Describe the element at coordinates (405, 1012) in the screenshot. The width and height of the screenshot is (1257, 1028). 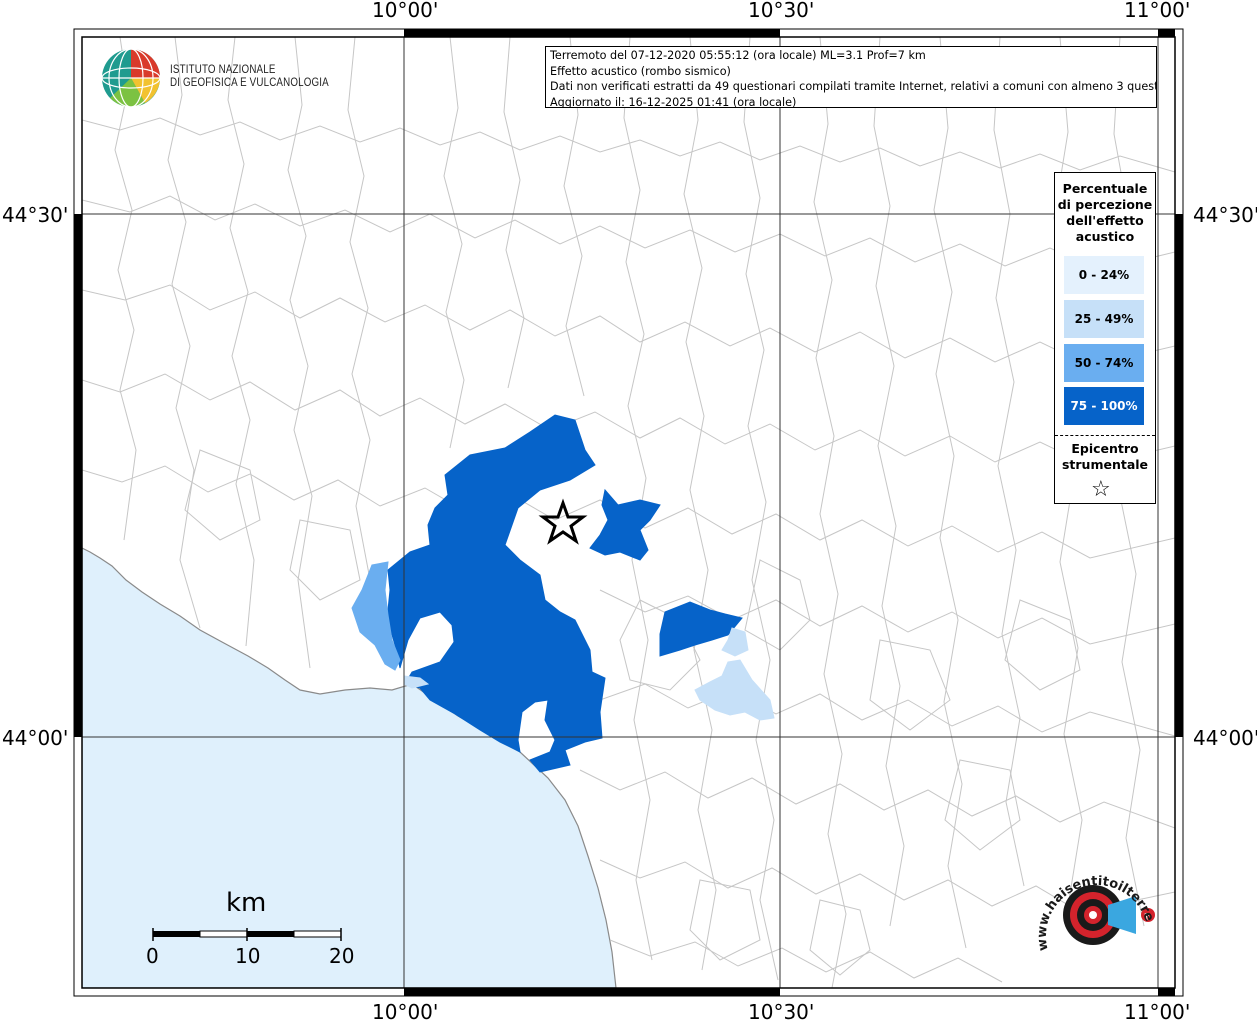
I see `lon-label-bottom-1: 10°00'` at that location.